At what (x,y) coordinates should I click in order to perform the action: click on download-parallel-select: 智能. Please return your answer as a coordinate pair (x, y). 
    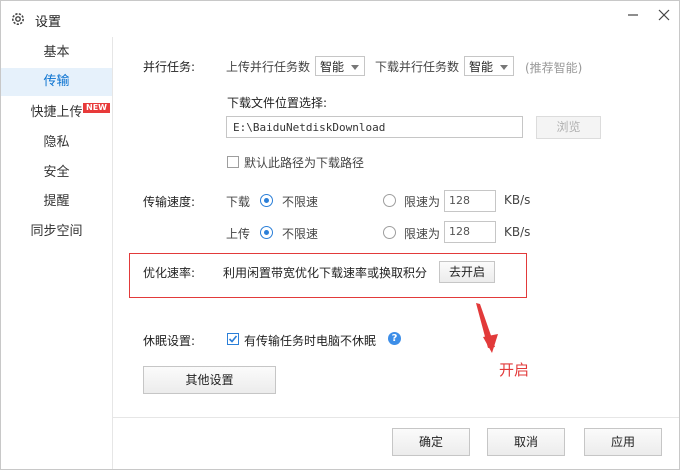
    Looking at the image, I should click on (489, 66).